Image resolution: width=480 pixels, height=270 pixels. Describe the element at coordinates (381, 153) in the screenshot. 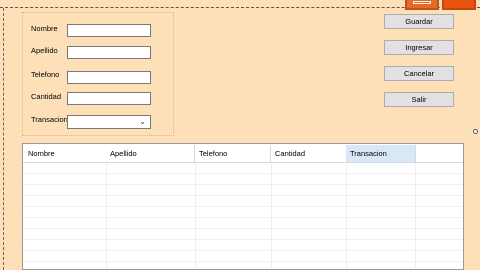

I see `column-header-transacion: Transacion` at that location.